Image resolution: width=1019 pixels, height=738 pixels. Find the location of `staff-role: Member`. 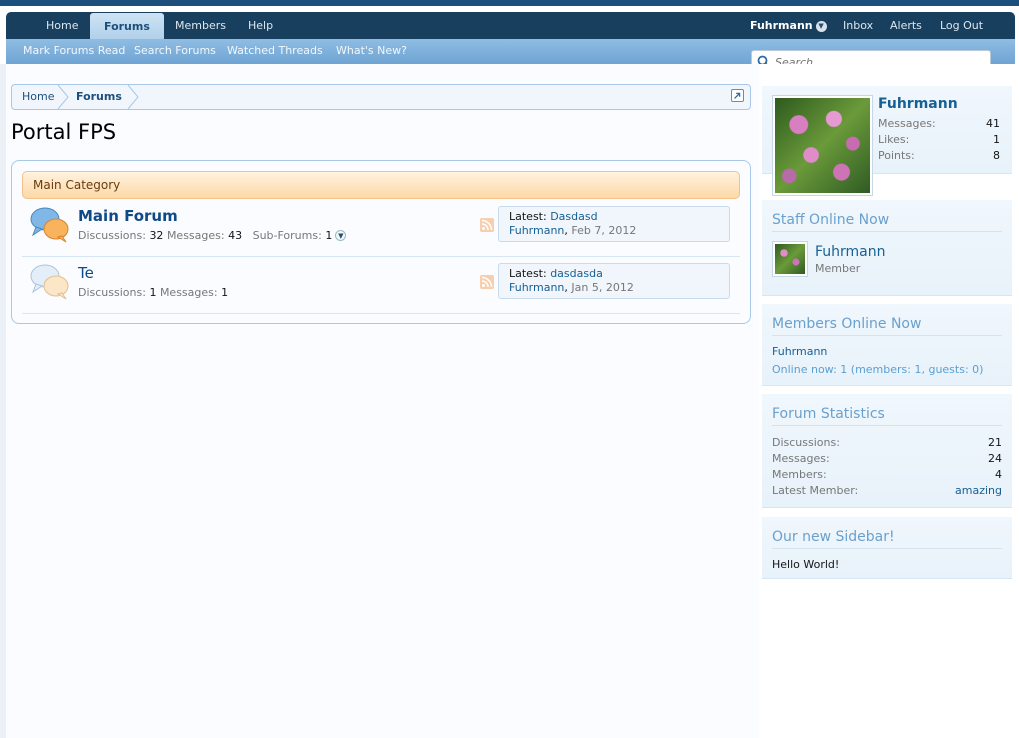

staff-role: Member is located at coordinates (838, 268).